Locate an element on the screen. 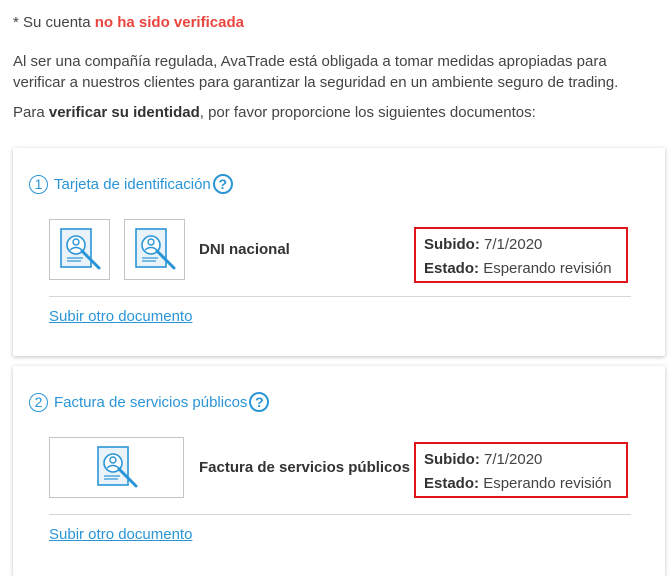  document-thumbnail is located at coordinates (116, 467).